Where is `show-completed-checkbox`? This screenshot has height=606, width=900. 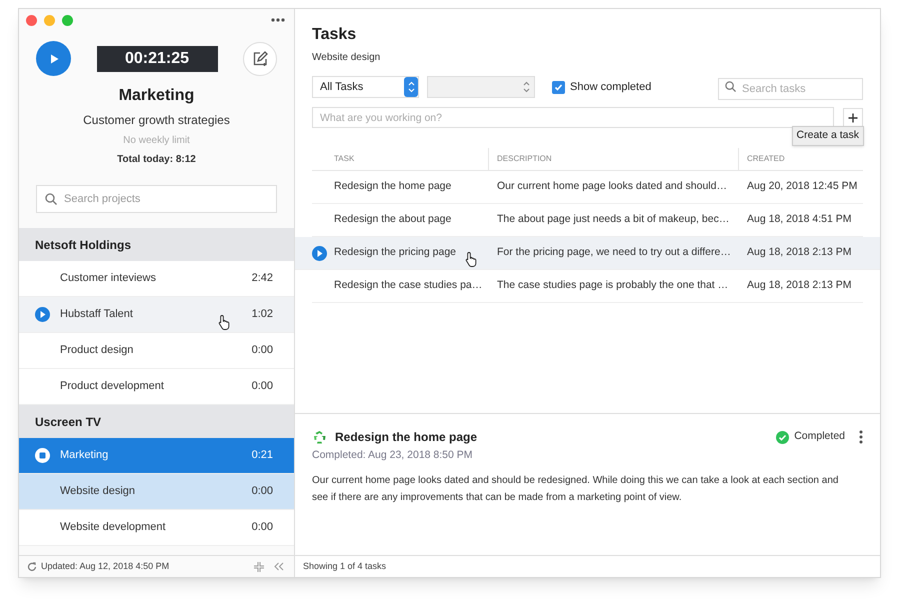
show-completed-checkbox is located at coordinates (558, 87).